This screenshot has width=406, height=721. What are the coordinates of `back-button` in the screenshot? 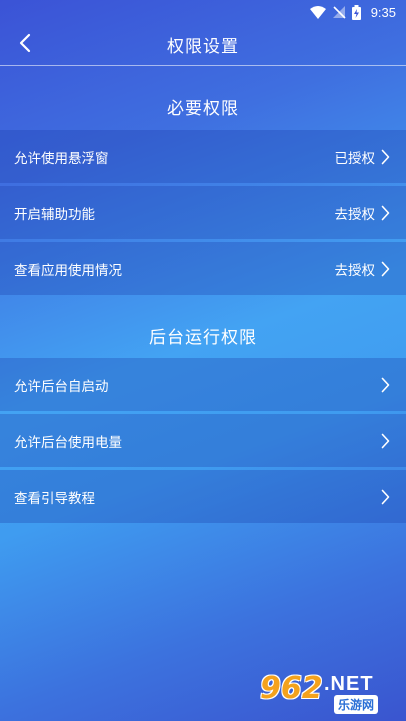 It's located at (25, 45).